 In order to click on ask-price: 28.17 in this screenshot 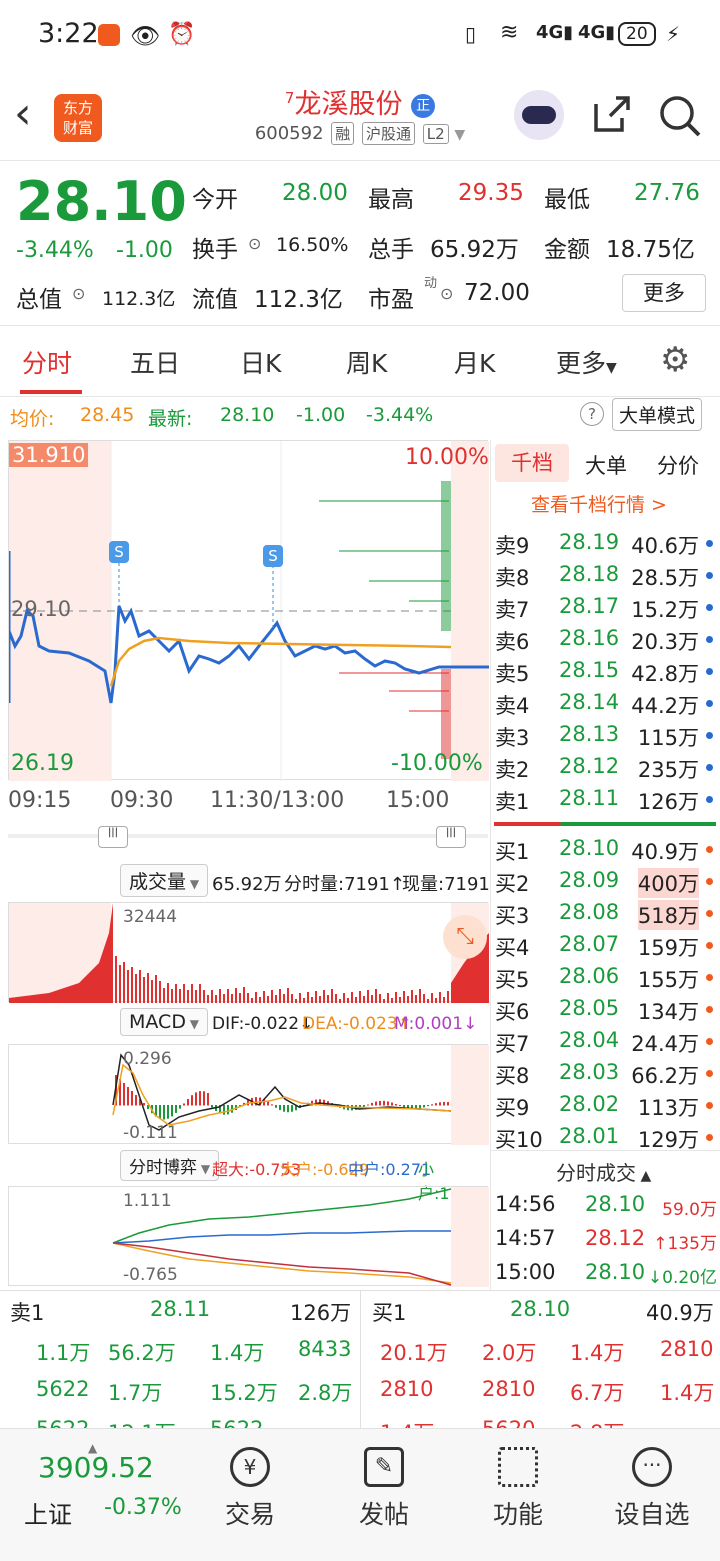, I will do `click(589, 606)`.